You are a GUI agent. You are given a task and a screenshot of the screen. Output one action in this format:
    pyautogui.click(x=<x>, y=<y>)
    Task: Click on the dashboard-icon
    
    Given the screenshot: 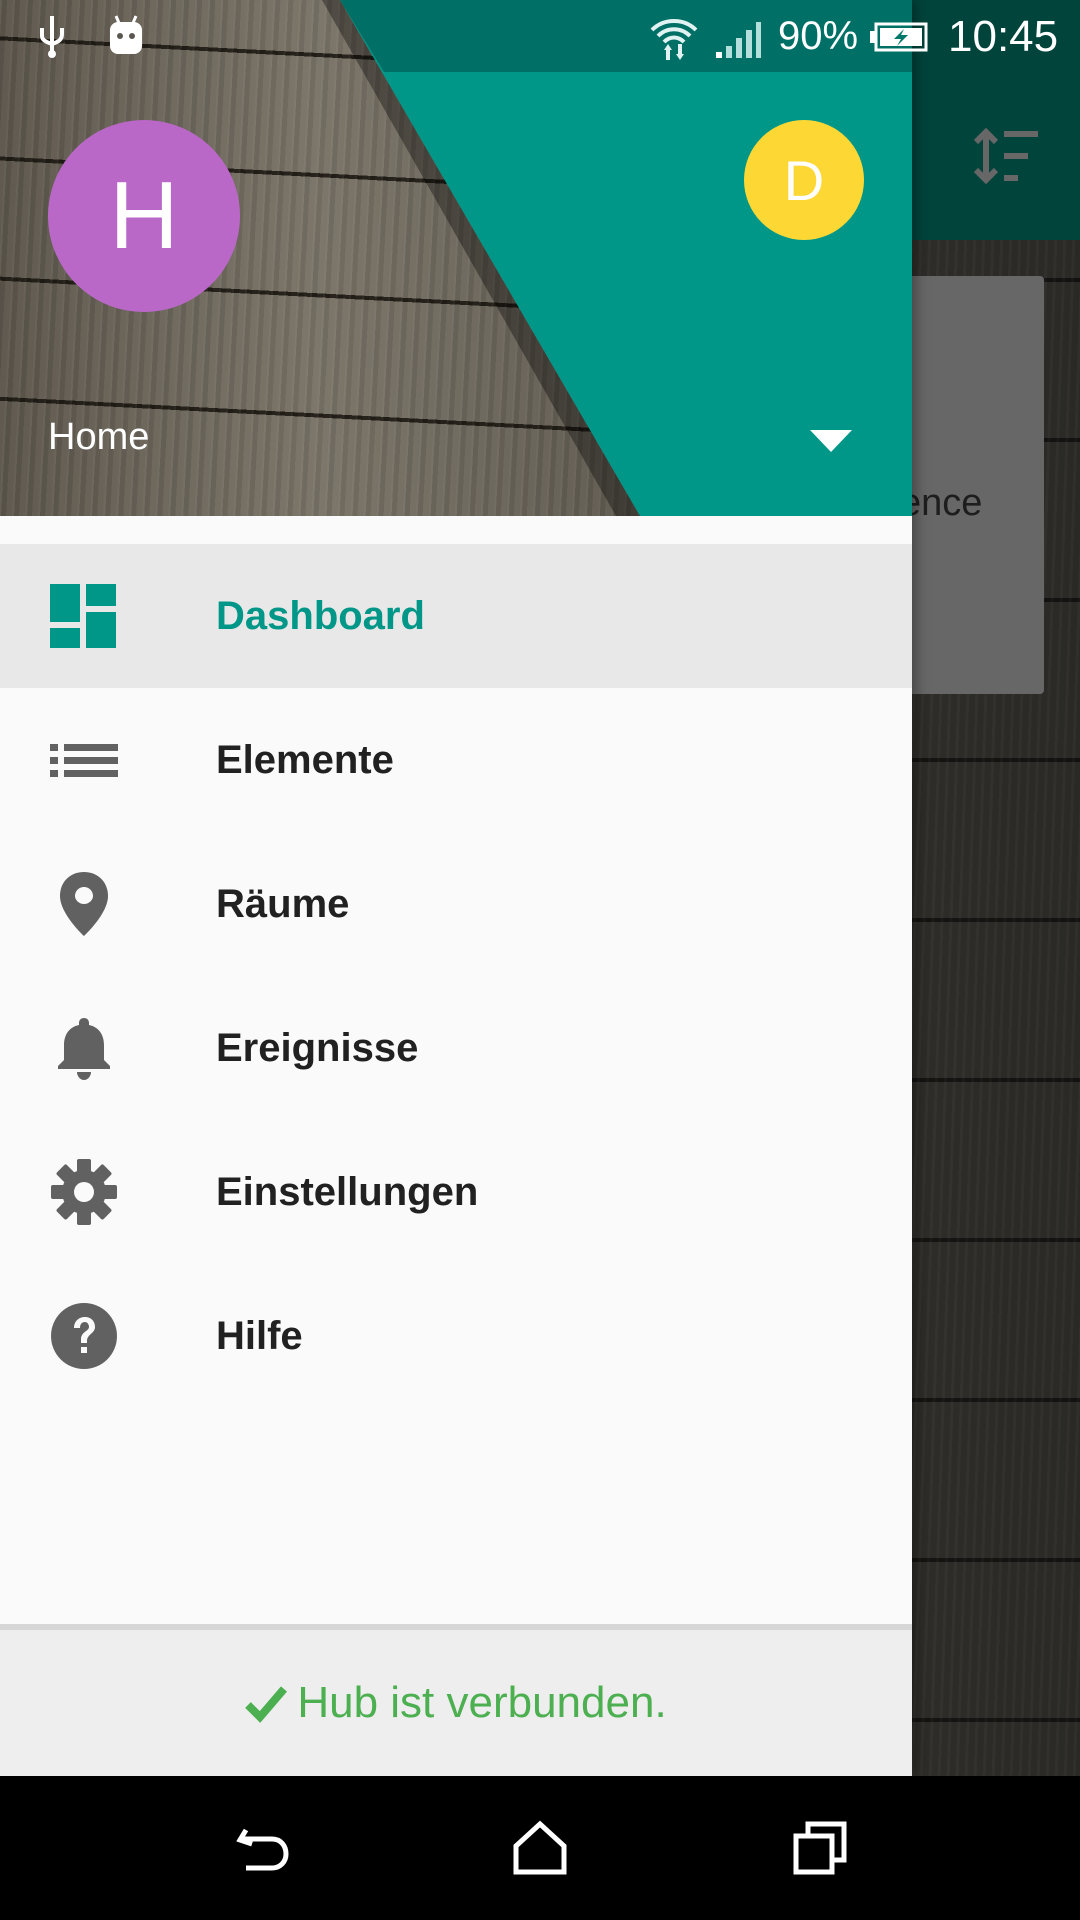 What is the action you would take?
    pyautogui.click(x=83, y=616)
    